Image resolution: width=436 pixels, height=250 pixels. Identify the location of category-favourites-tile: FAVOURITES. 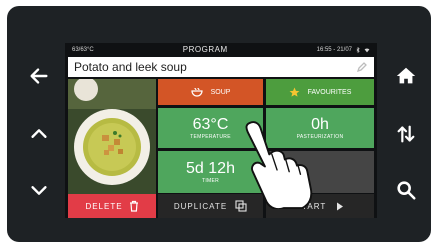
(320, 92).